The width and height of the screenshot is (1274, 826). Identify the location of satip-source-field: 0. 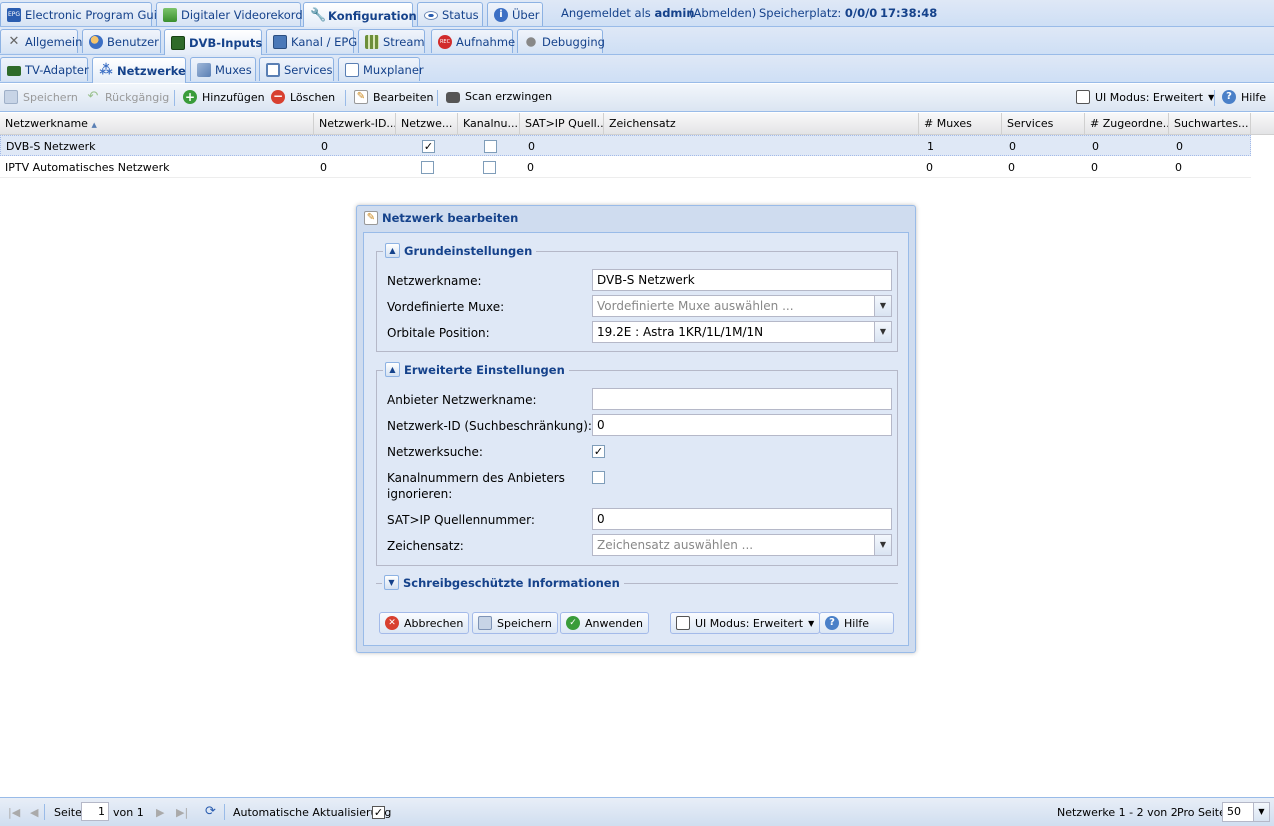
(742, 519).